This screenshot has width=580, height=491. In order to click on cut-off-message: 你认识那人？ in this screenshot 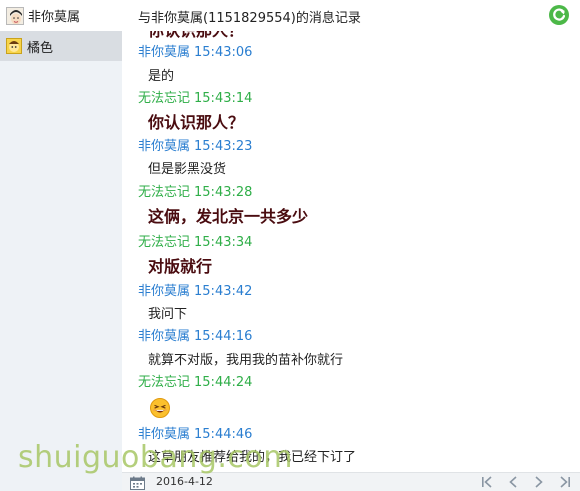, I will do `click(196, 36)`.